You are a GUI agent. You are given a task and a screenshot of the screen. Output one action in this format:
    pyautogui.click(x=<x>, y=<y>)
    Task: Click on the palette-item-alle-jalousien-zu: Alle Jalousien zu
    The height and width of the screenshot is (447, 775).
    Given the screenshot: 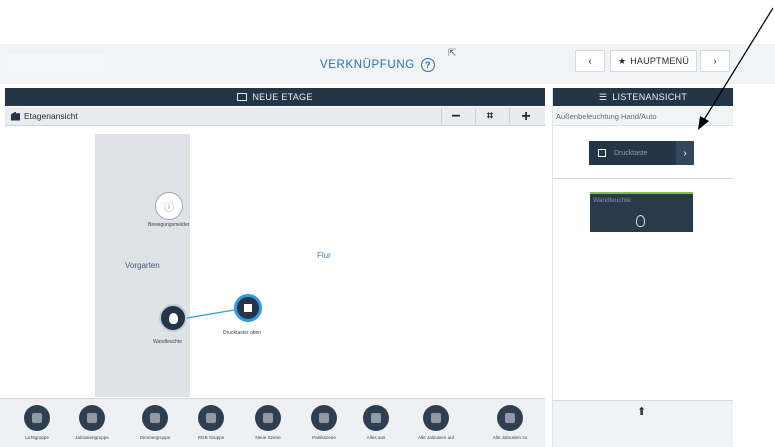 What is the action you would take?
    pyautogui.click(x=510, y=422)
    